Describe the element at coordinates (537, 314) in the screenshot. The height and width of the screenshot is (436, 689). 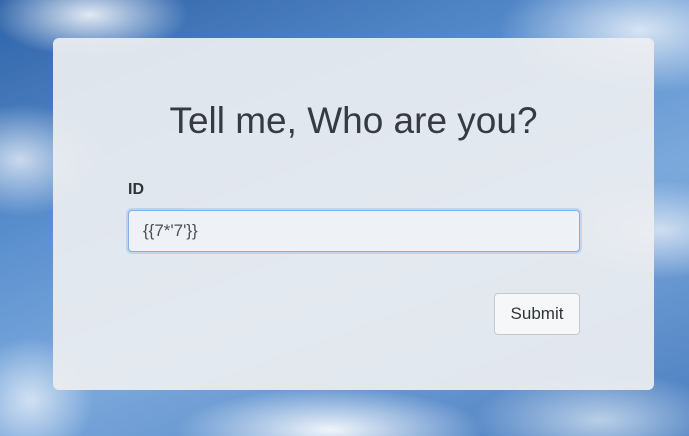
I see `submit-button: Submit` at that location.